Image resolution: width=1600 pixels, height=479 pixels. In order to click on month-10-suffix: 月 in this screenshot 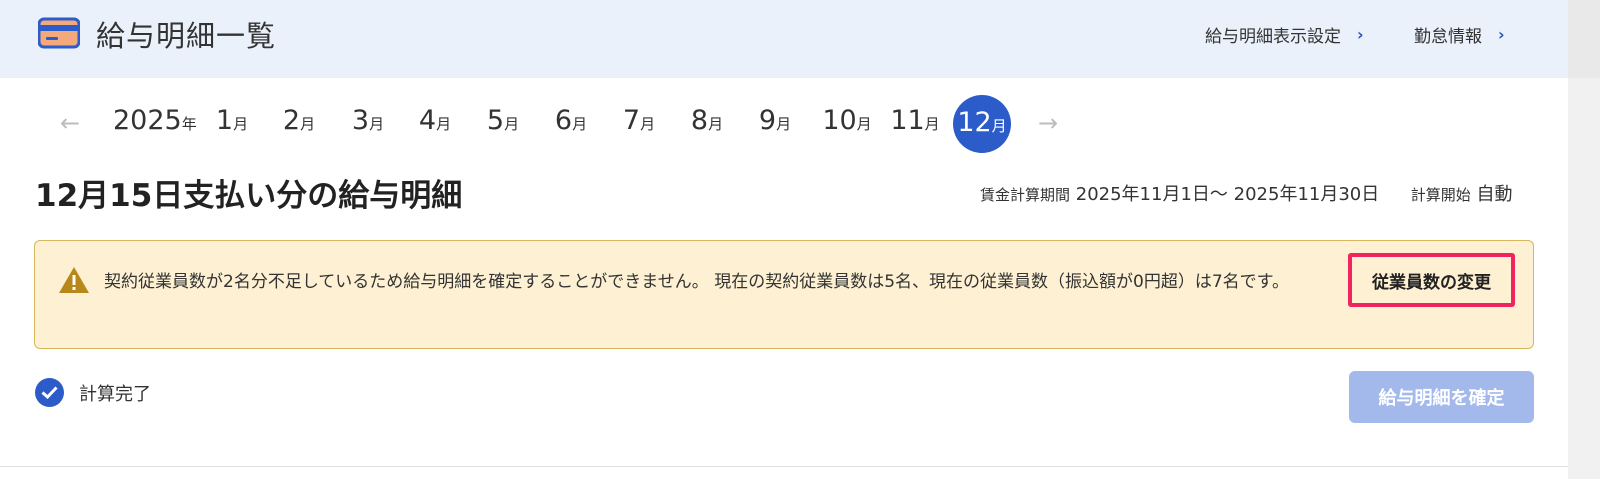, I will do `click(864, 124)`.